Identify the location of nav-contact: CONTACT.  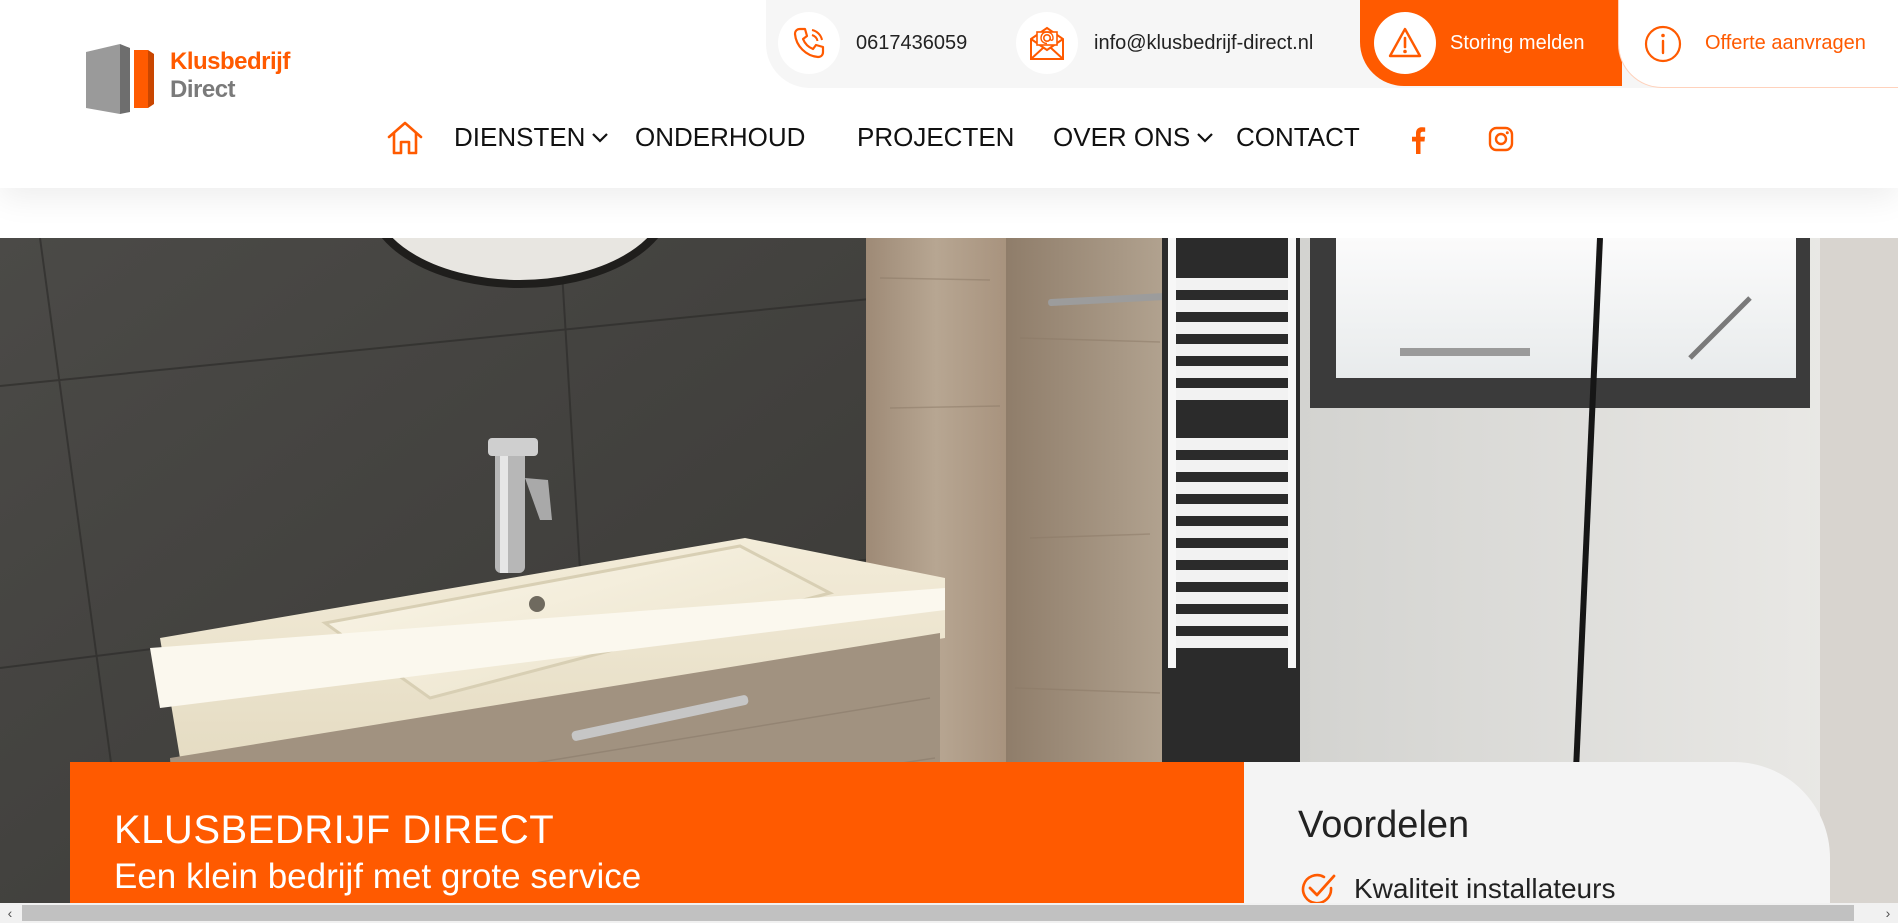
(1298, 137).